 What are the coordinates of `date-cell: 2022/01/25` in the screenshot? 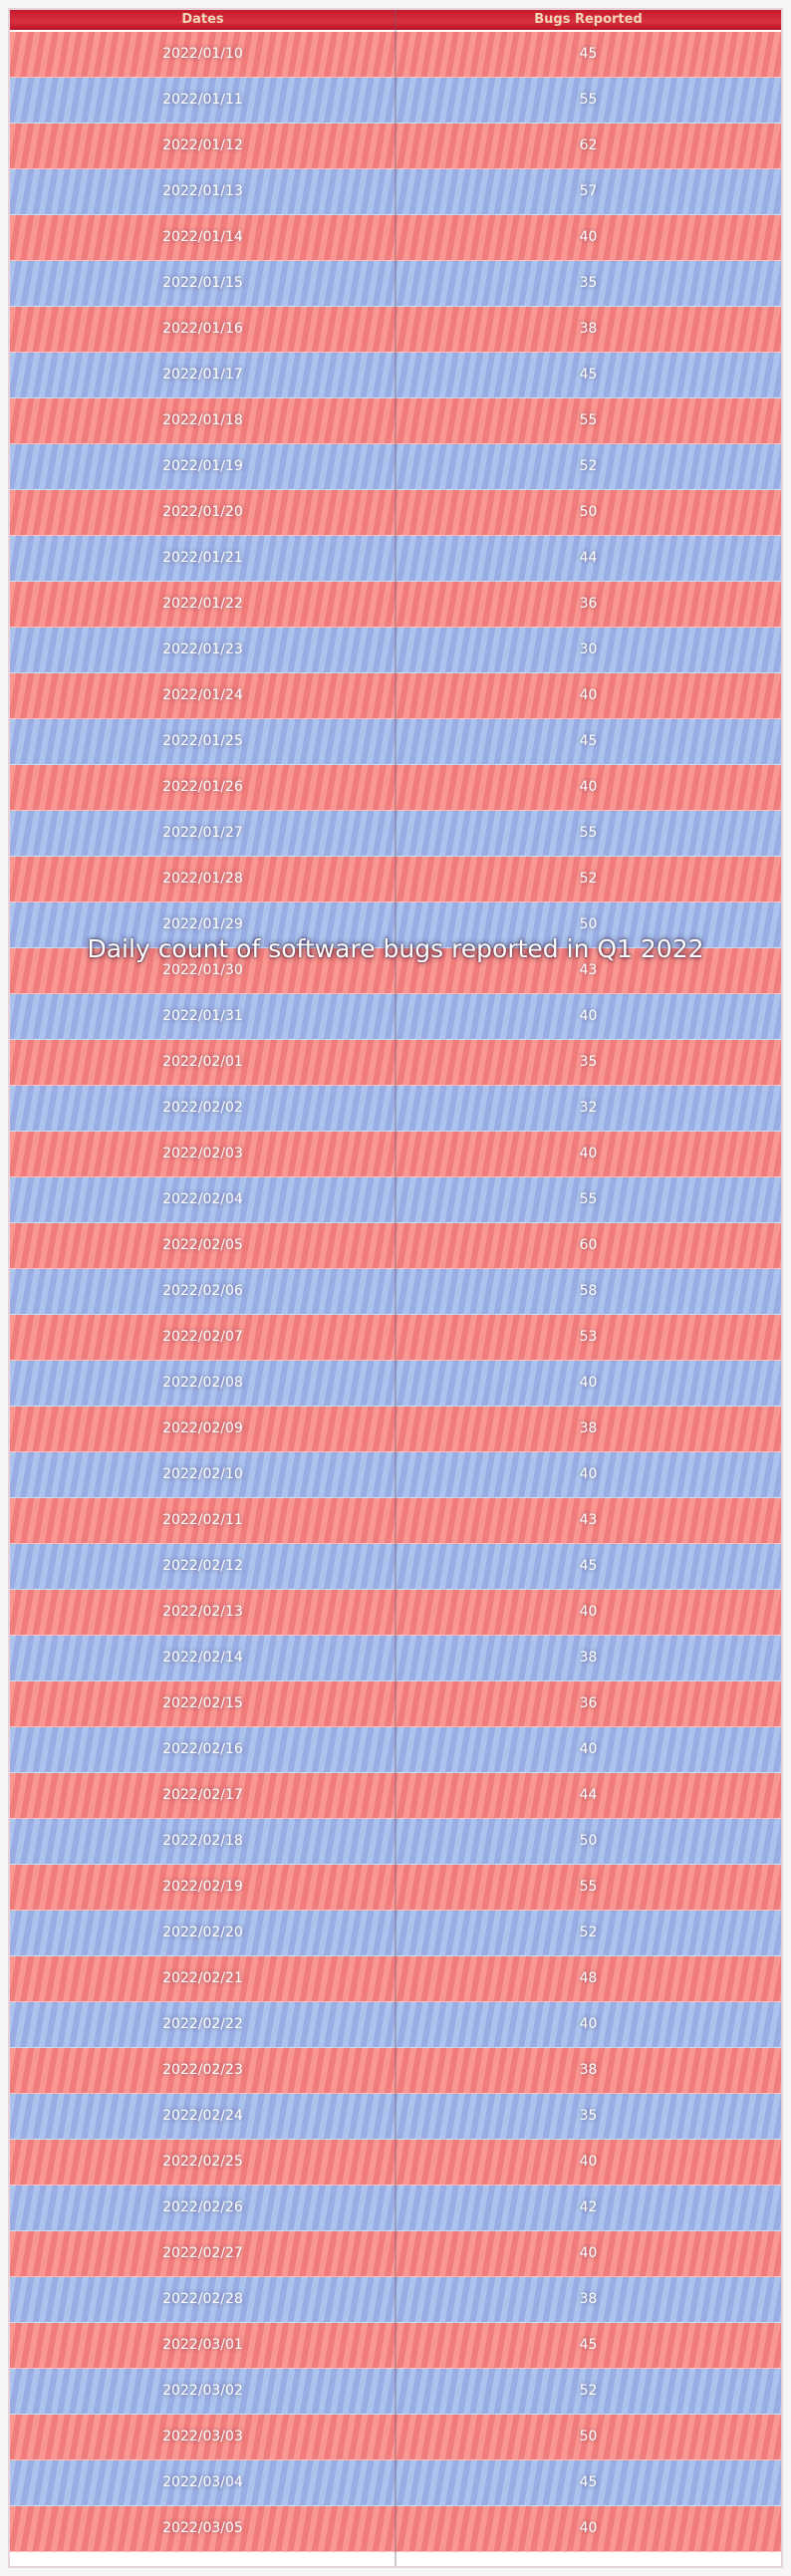 It's located at (203, 741).